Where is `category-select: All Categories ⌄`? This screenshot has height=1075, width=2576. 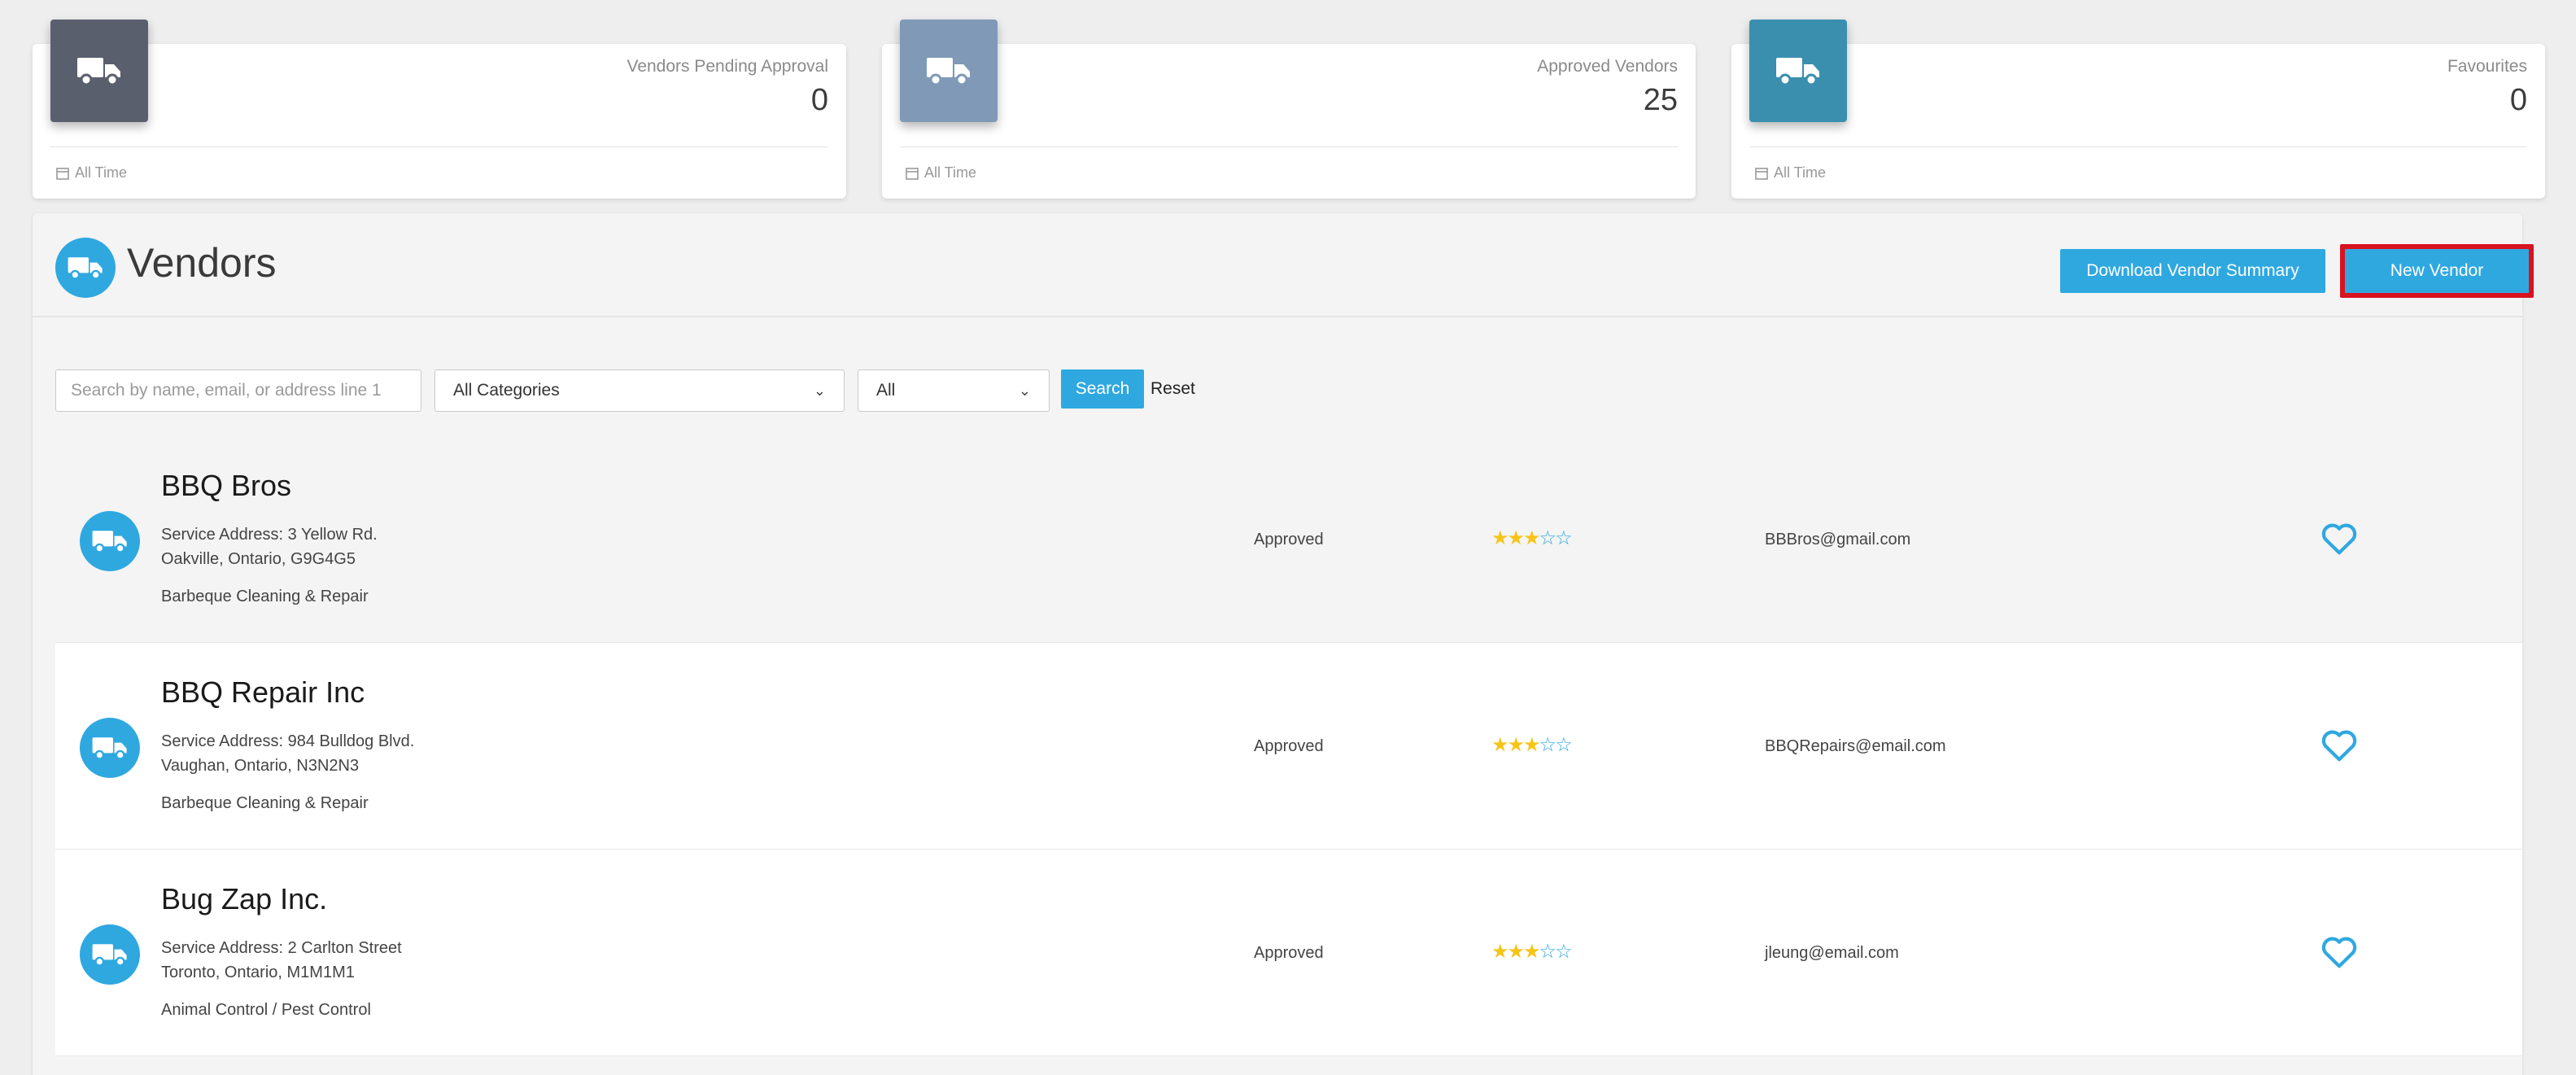
category-select: All Categories ⌄ is located at coordinates (639, 391).